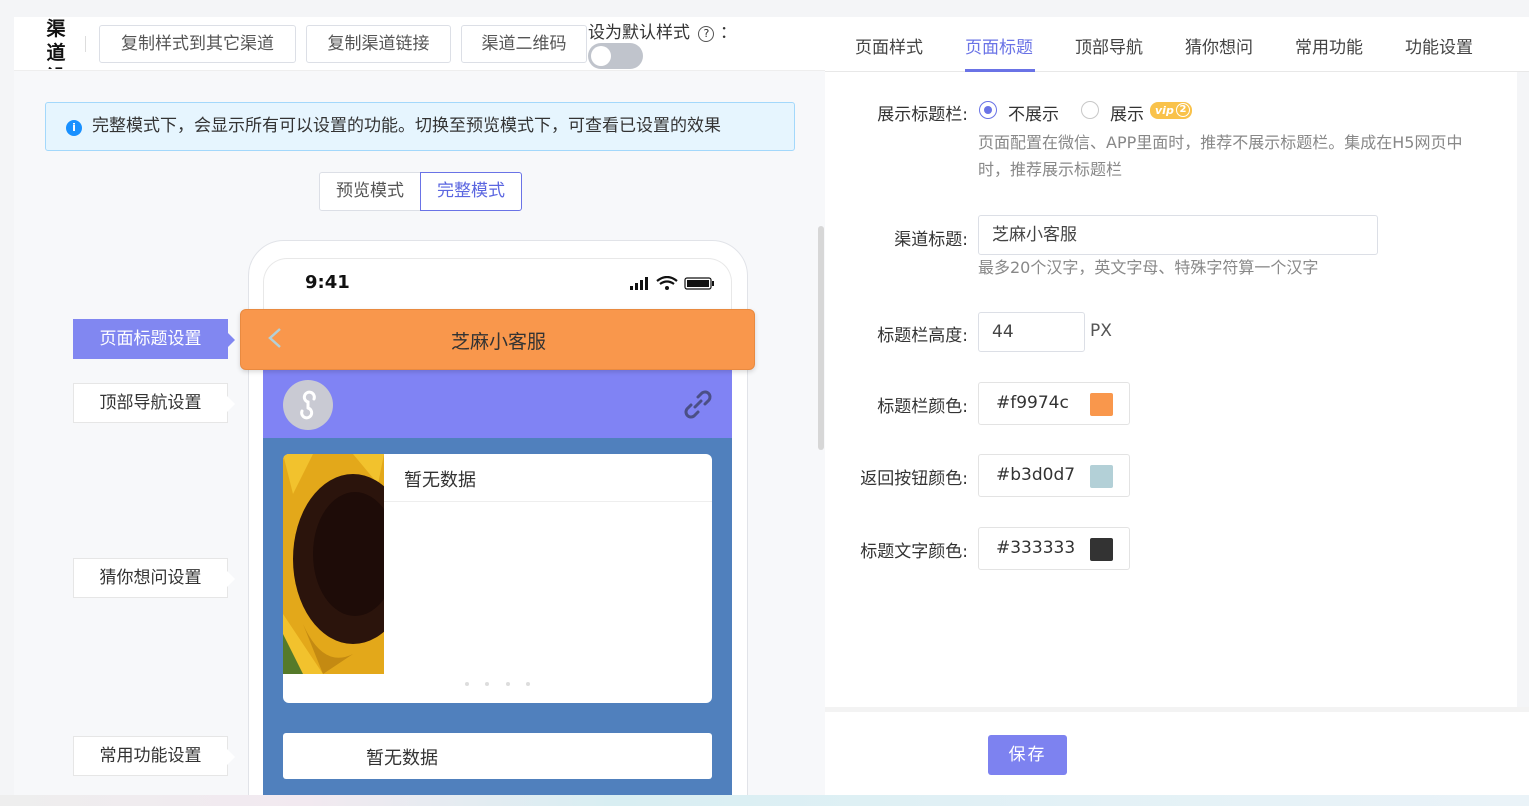  Describe the element at coordinates (1101, 331) in the screenshot. I see `height-unit: PX` at that location.